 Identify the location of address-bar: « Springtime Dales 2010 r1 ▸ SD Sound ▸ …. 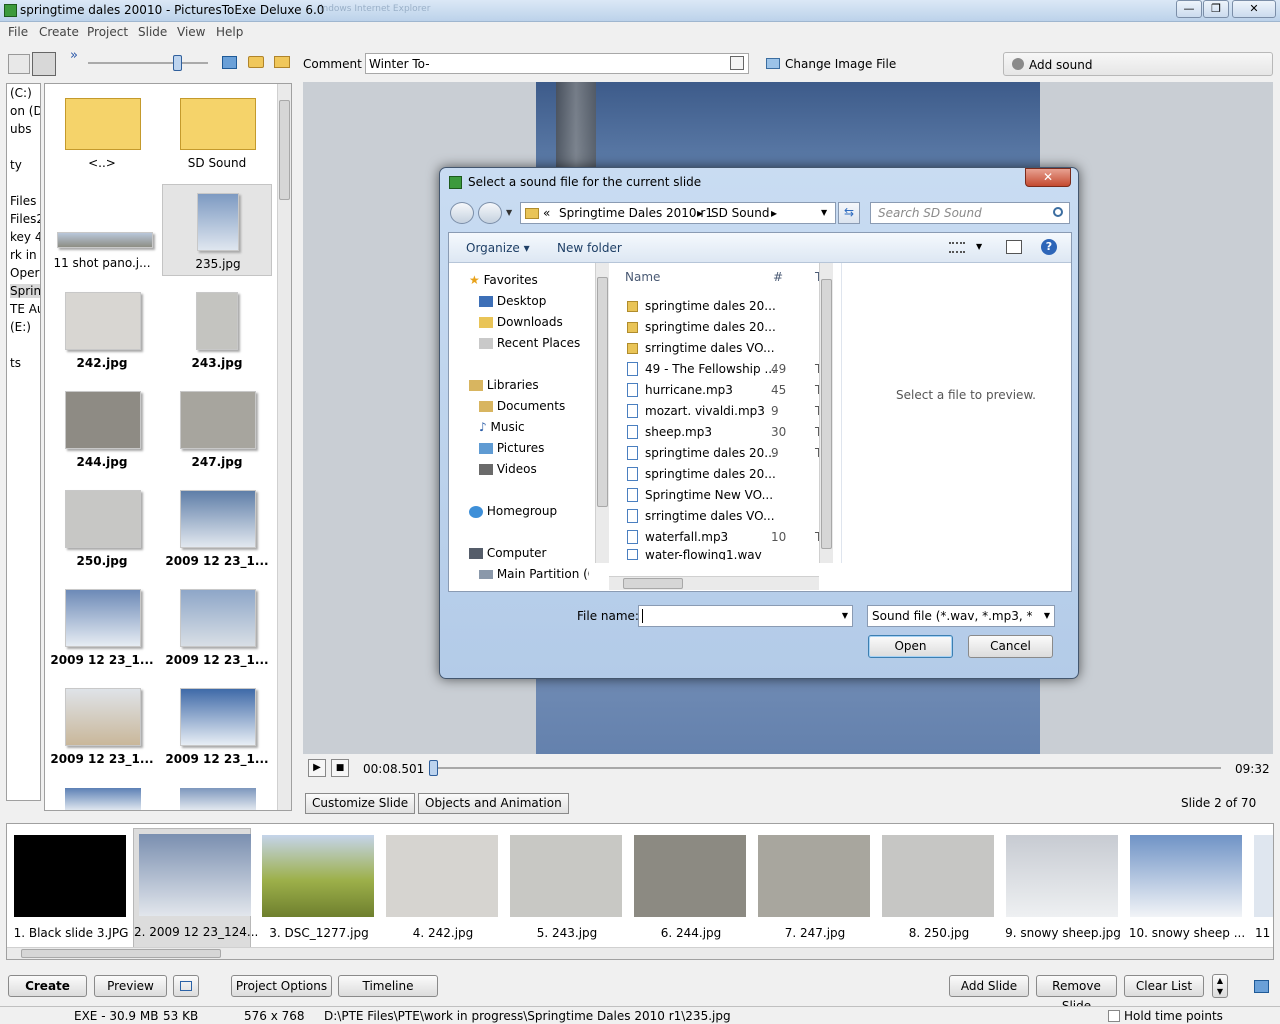
(678, 213).